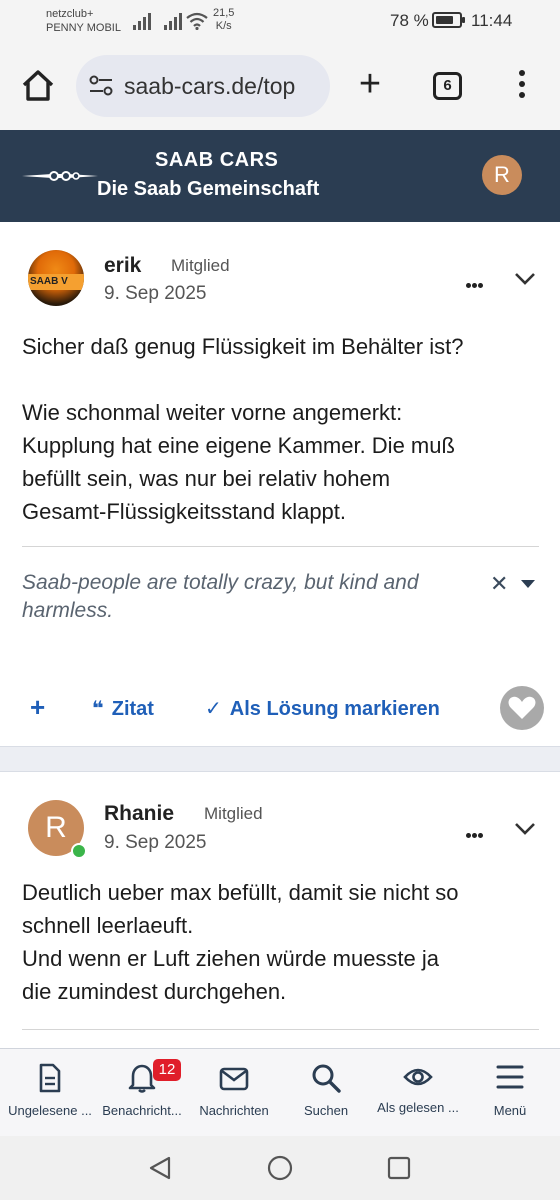 This screenshot has height=1200, width=560. I want to click on avatar: R, so click(57, 829).